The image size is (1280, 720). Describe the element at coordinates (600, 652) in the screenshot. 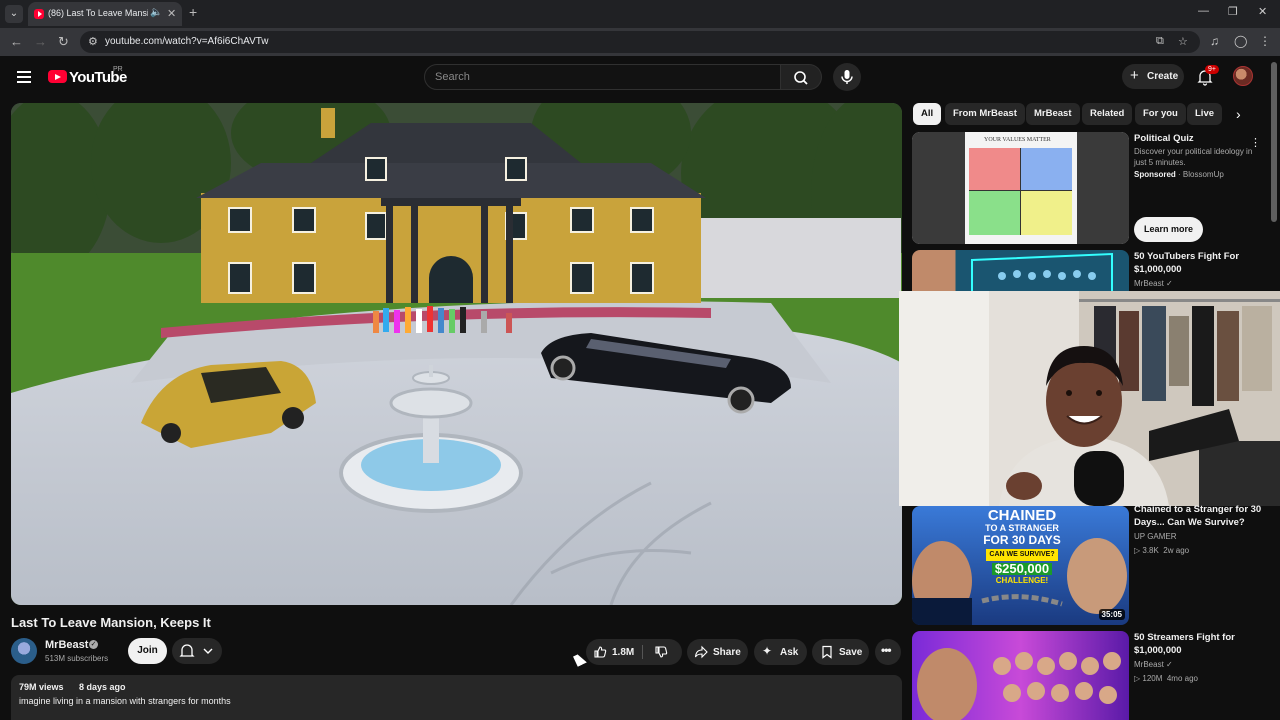

I see `like-icon` at that location.